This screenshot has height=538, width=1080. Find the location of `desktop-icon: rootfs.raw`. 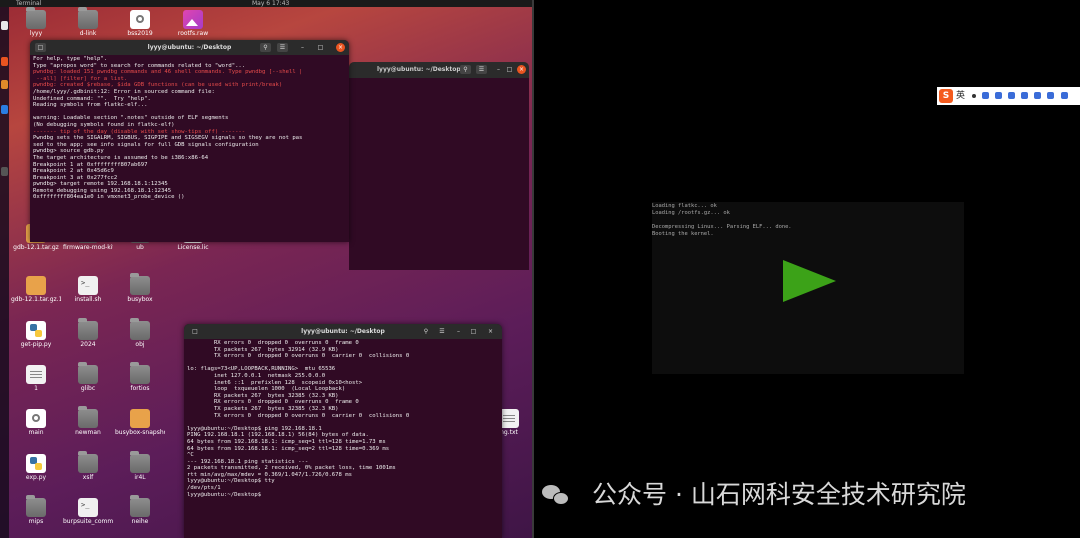

desktop-icon: rootfs.raw is located at coordinates (193, 23).